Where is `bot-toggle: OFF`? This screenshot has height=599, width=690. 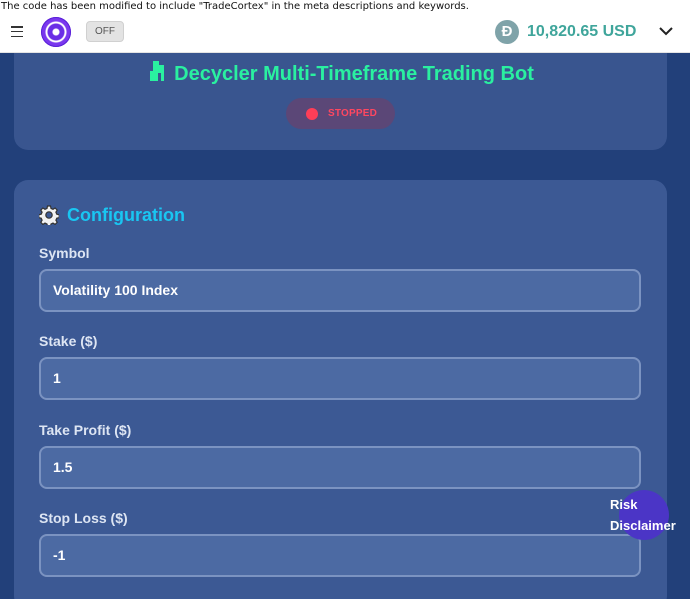
bot-toggle: OFF is located at coordinates (105, 31).